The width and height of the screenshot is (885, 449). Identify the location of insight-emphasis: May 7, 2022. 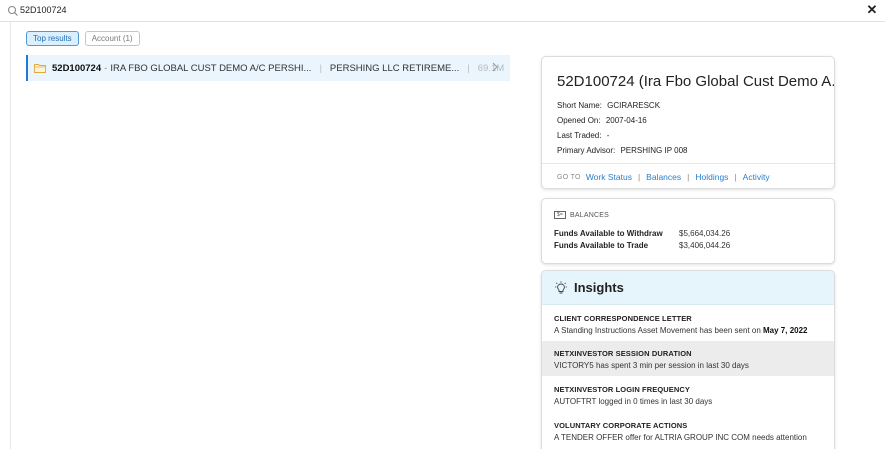
(785, 330).